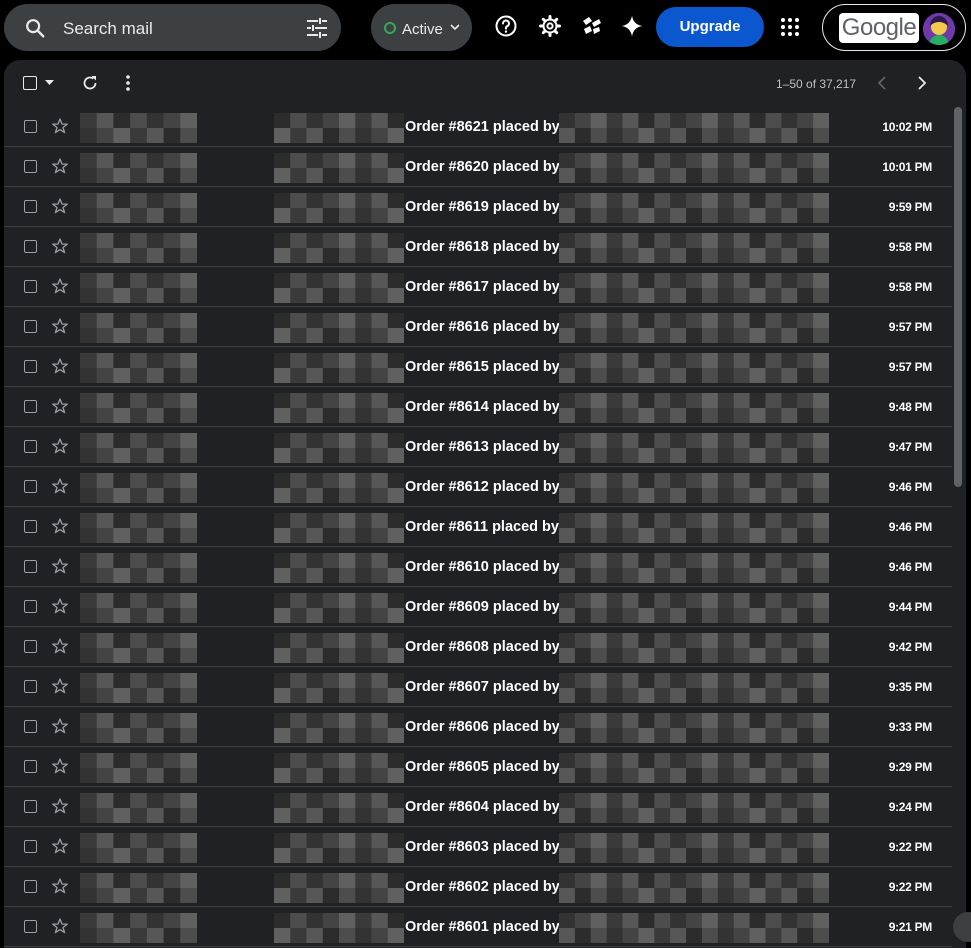 This screenshot has height=948, width=971. What do you see at coordinates (592, 26) in the screenshot?
I see `apps-script-icon` at bounding box center [592, 26].